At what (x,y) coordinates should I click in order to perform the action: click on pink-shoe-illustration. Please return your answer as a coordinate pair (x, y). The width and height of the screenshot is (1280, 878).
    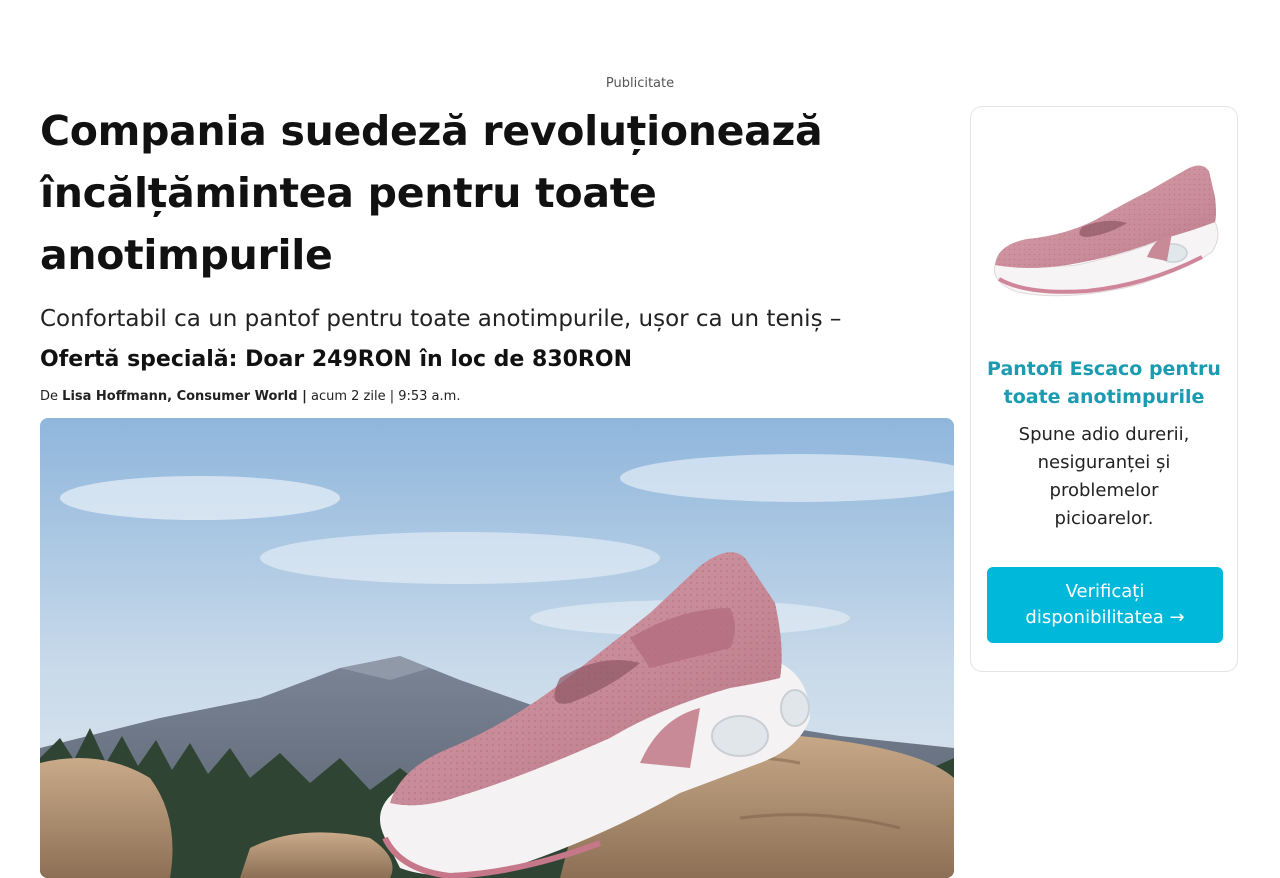
    Looking at the image, I should click on (1106, 231).